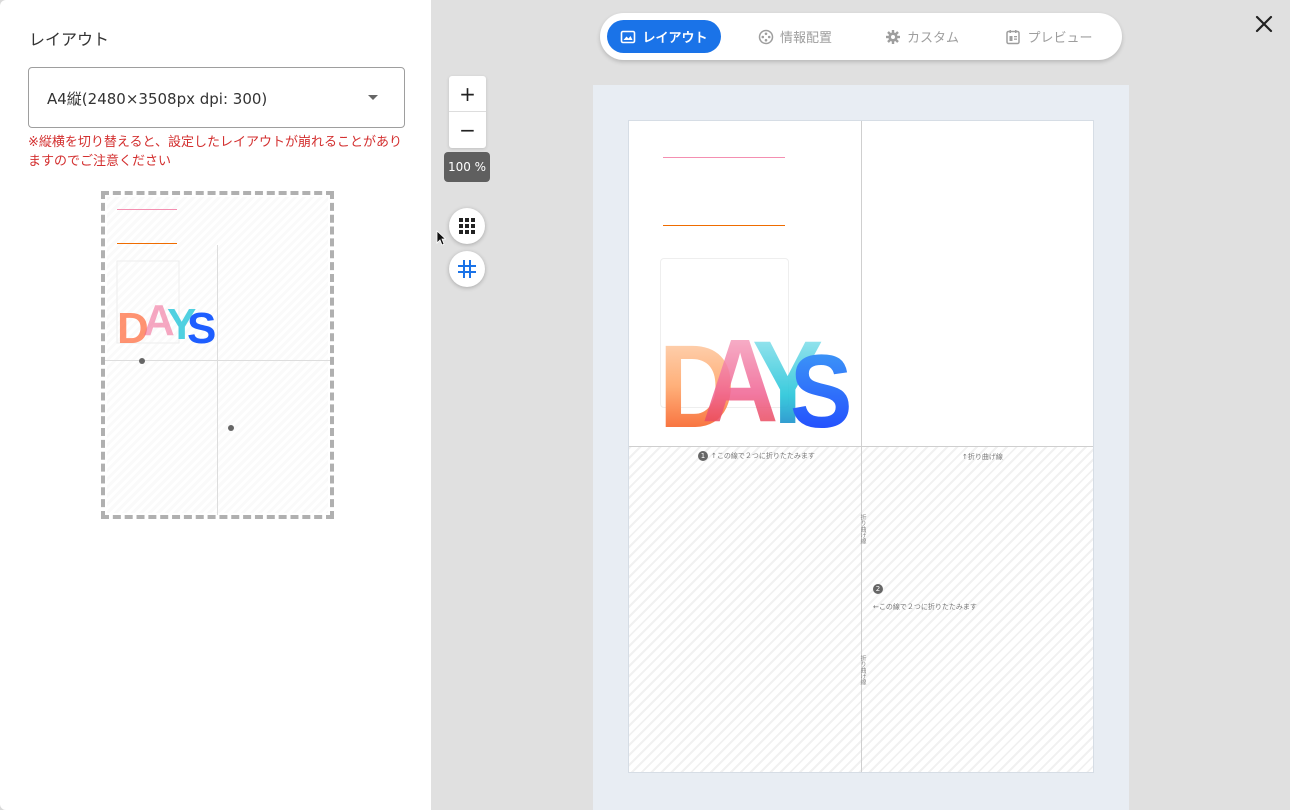 The height and width of the screenshot is (810, 1290). I want to click on grid-dots-button, so click(467, 226).